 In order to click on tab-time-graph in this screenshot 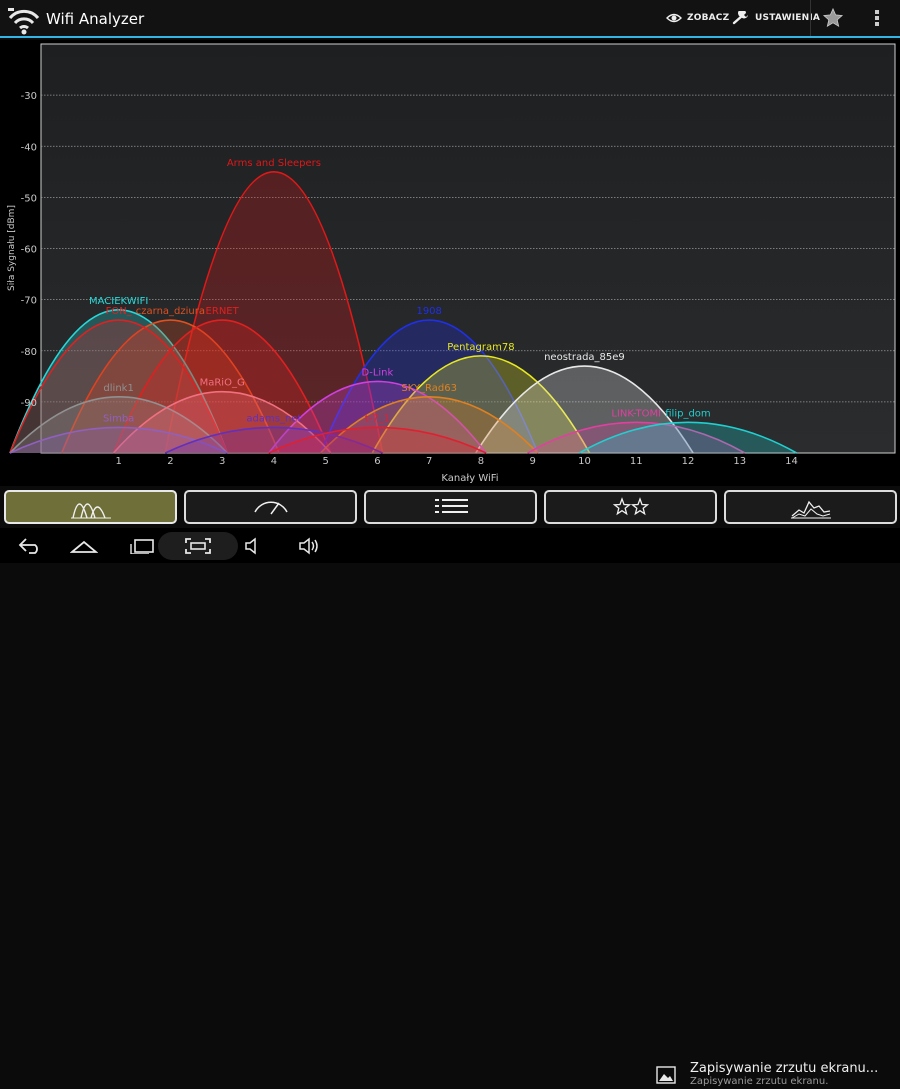, I will do `click(810, 507)`.